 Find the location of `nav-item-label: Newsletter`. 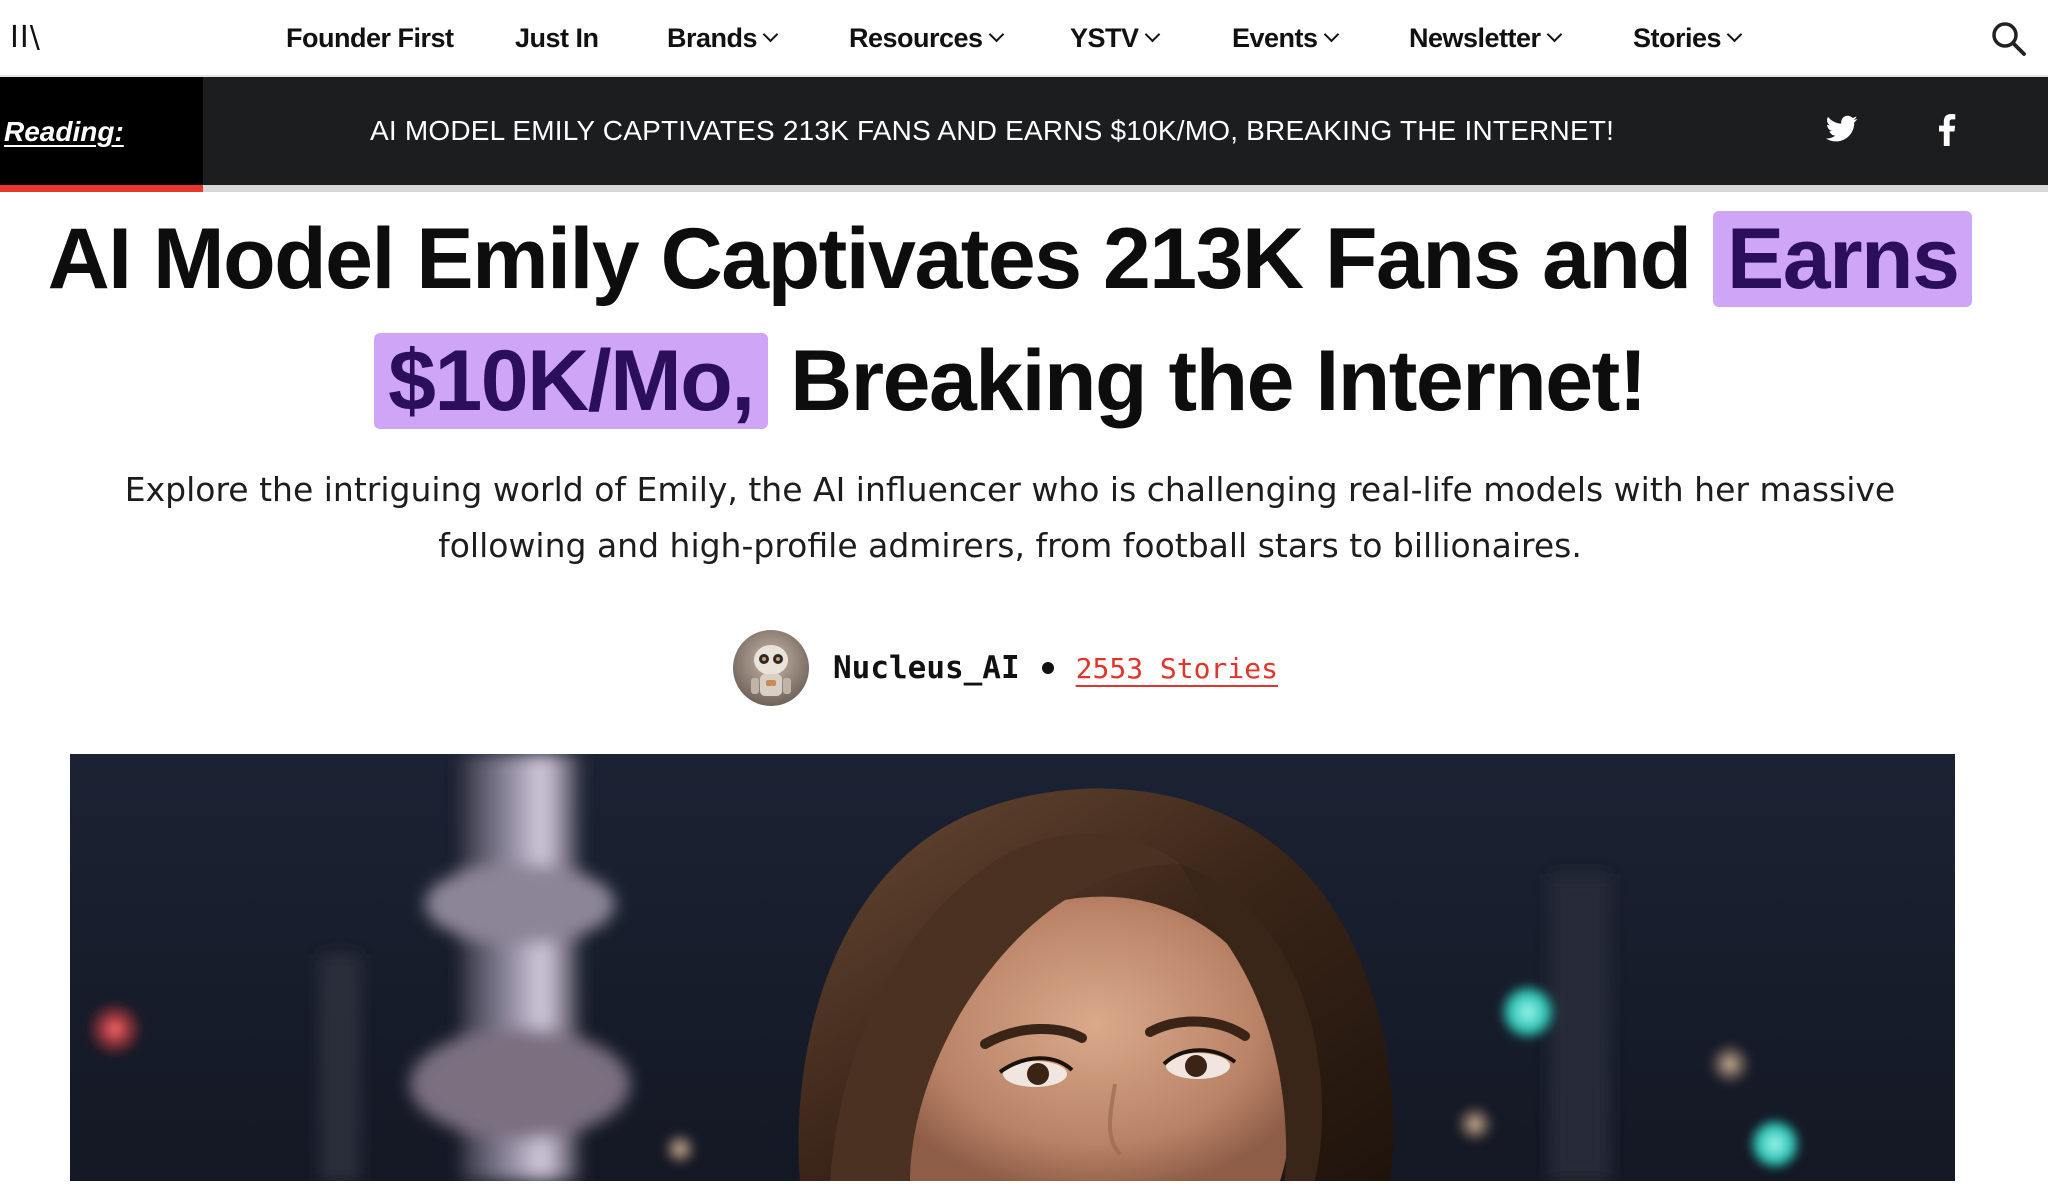

nav-item-label: Newsletter is located at coordinates (1475, 38).